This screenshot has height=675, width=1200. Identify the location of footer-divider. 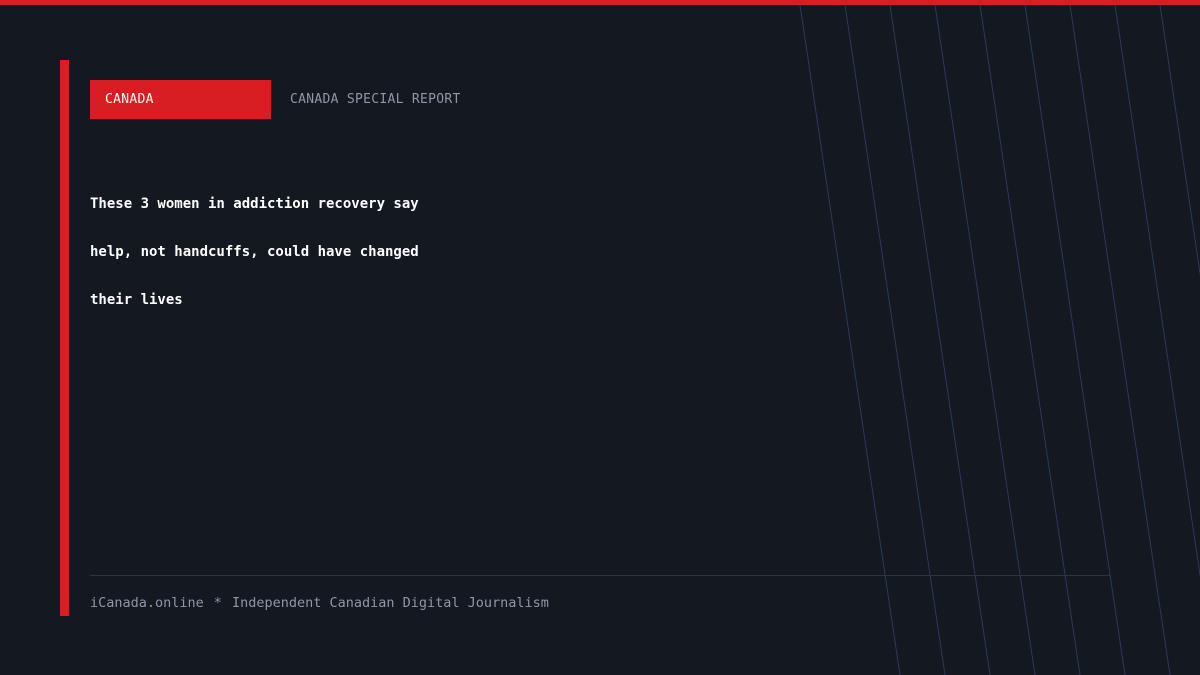
(600, 575).